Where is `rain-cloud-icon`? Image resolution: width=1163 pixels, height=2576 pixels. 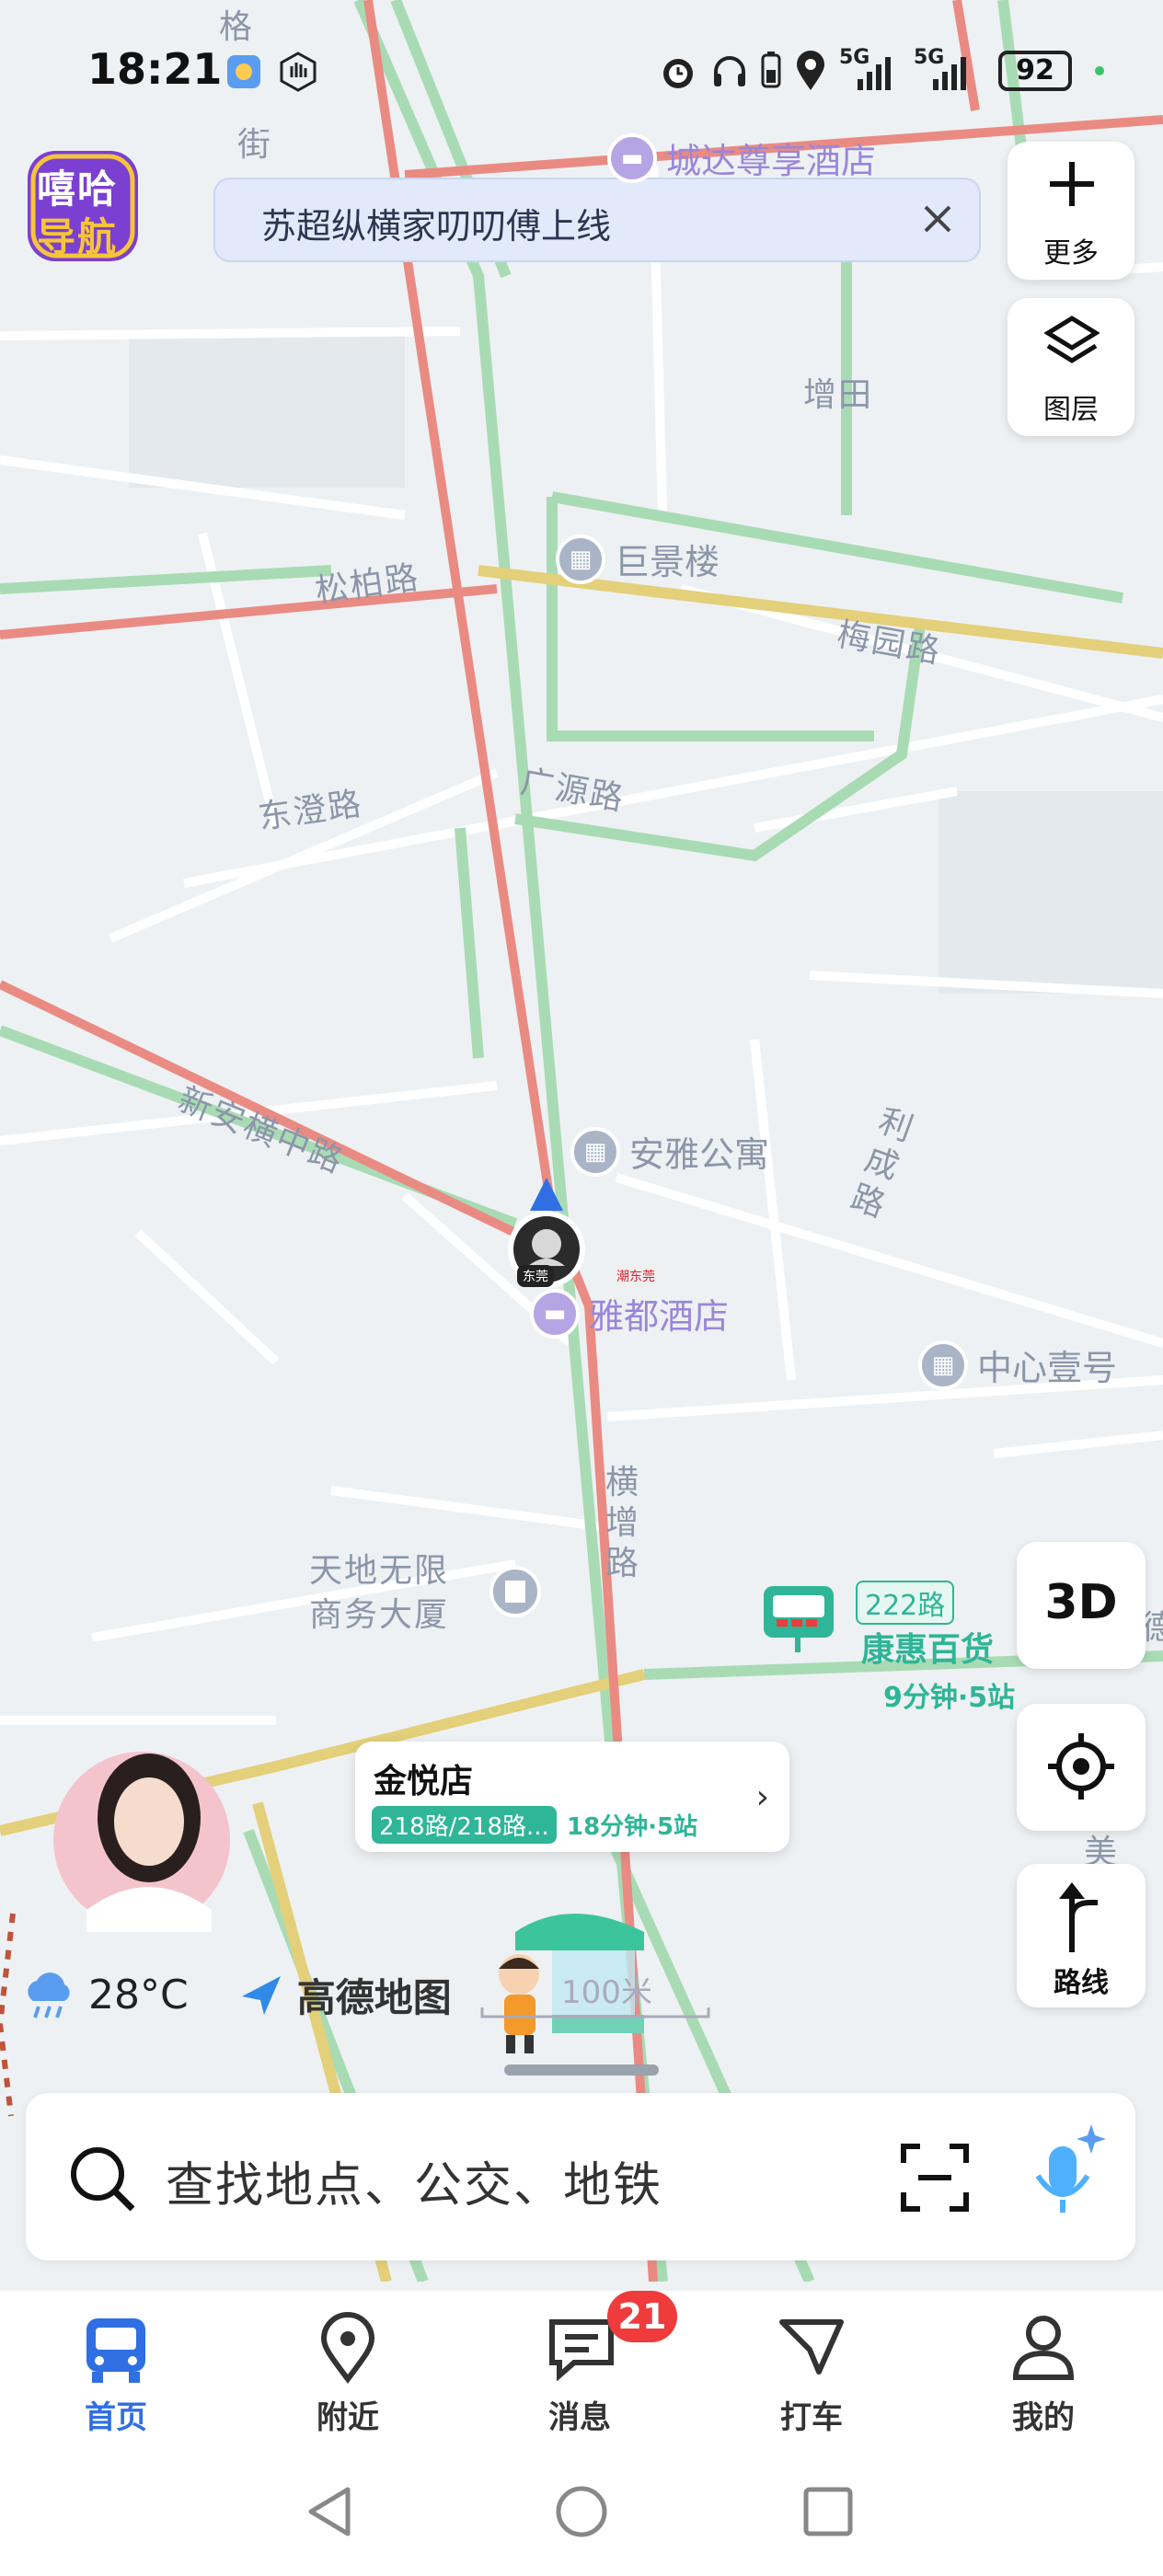
rain-cloud-icon is located at coordinates (49, 1995).